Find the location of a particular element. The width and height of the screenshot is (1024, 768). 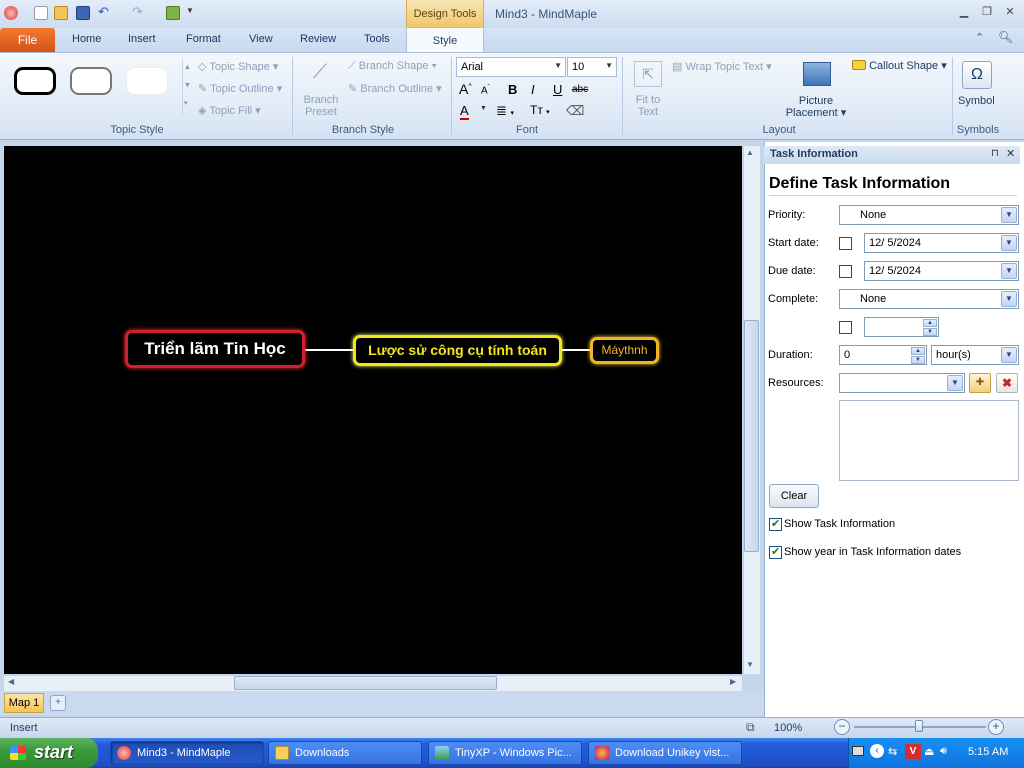

scroll-left-icon: ◀ is located at coordinates (11, 681).